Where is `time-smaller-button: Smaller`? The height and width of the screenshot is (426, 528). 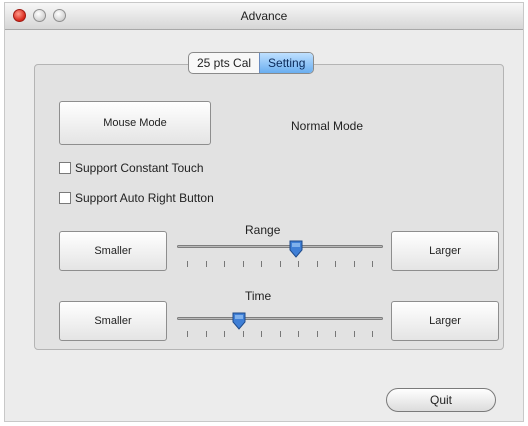 time-smaller-button: Smaller is located at coordinates (113, 321).